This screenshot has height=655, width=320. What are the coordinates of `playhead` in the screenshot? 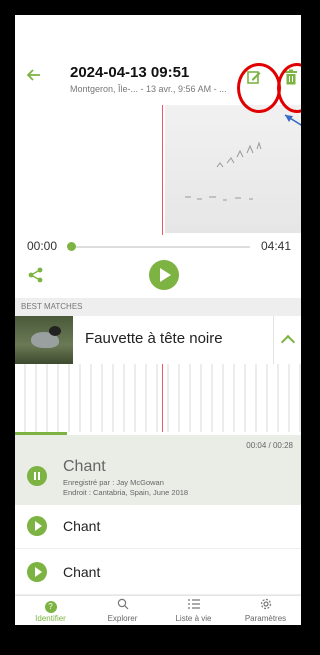 It's located at (162, 170).